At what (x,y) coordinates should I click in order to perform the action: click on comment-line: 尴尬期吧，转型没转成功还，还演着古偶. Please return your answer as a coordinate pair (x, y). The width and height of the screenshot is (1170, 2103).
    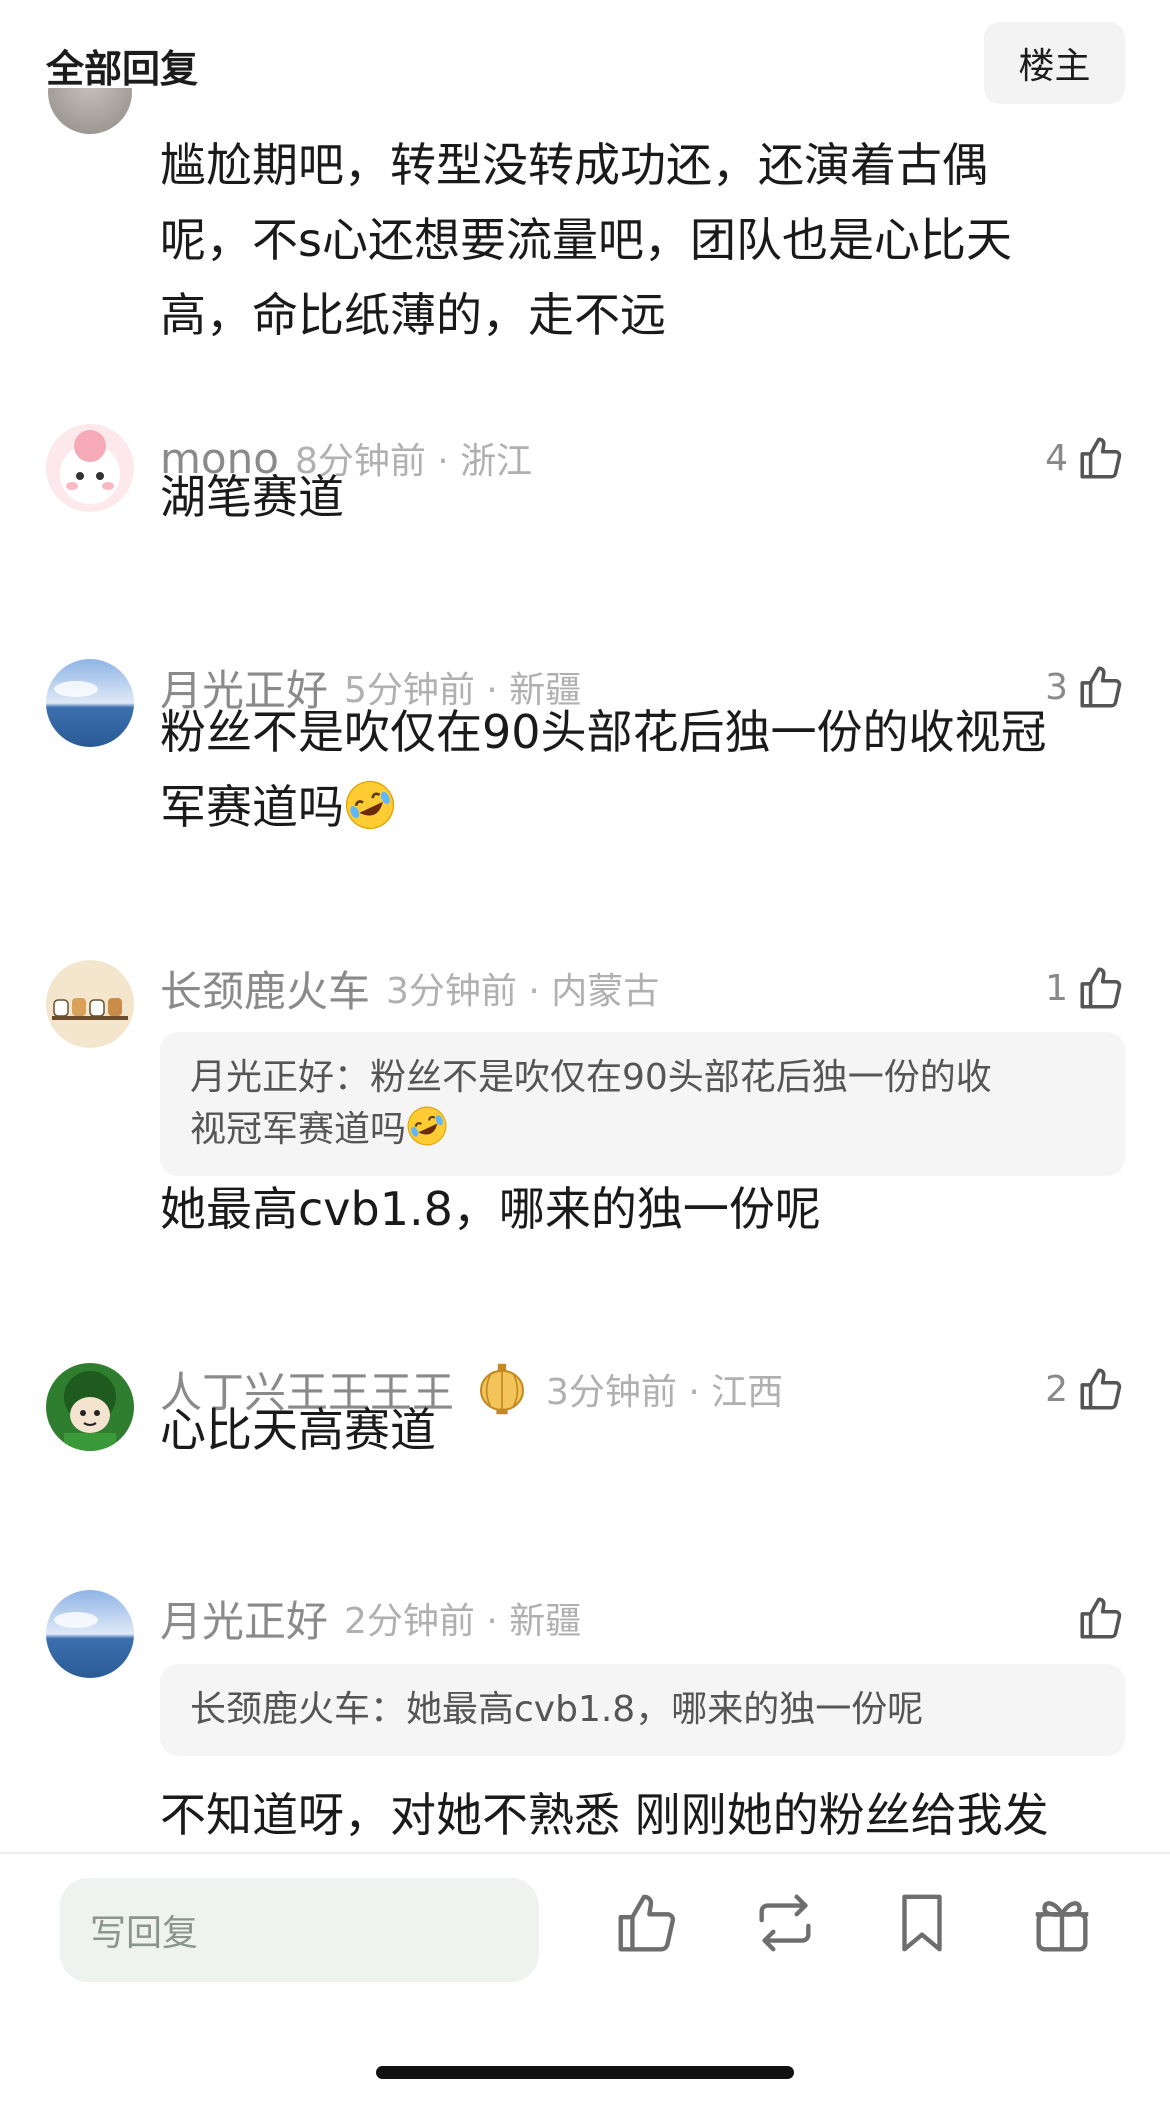
    Looking at the image, I should click on (574, 165).